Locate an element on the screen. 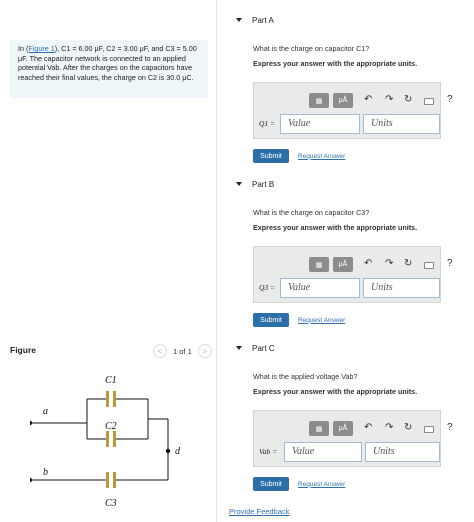 This screenshot has width=474, height=522. part-c-question: What is the applied voltage Vab? is located at coordinates (305, 376).